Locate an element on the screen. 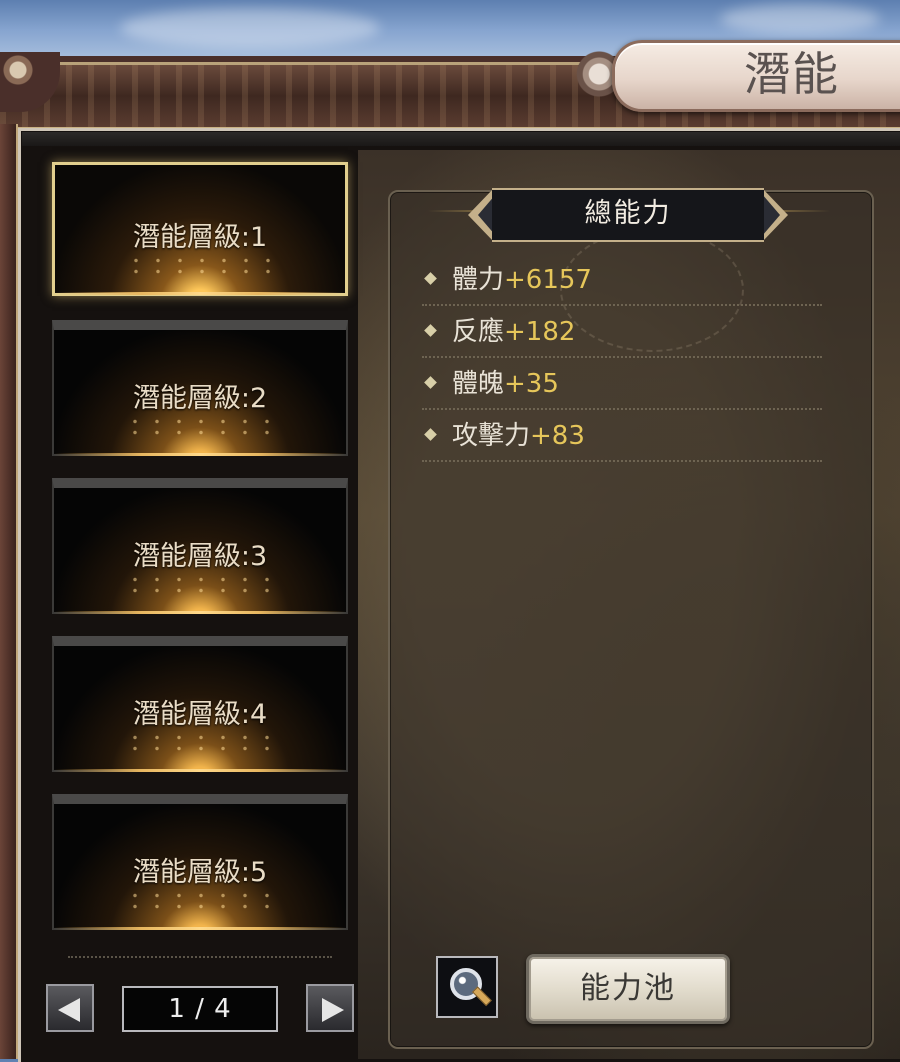 The width and height of the screenshot is (900, 1062). stat-row: 反應+182 is located at coordinates (622, 333).